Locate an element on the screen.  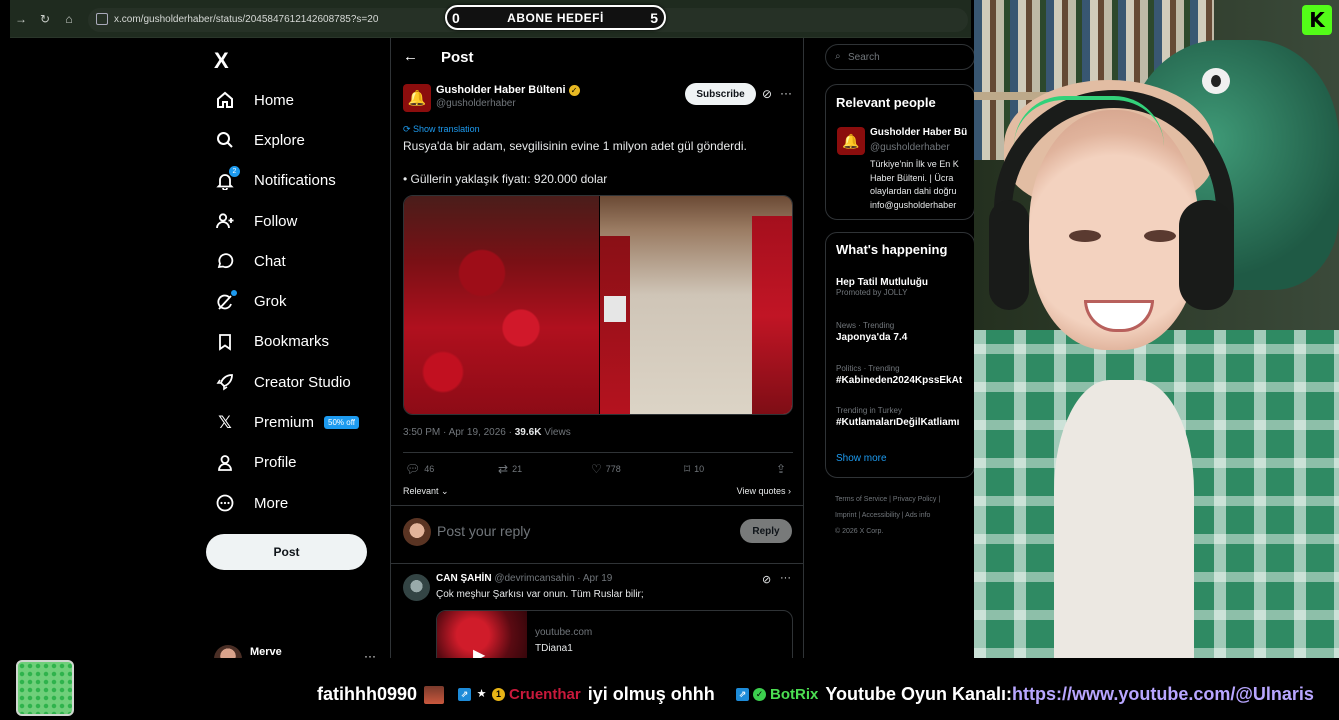
repost-stat: ⇄ 21 is located at coordinates (510, 469).